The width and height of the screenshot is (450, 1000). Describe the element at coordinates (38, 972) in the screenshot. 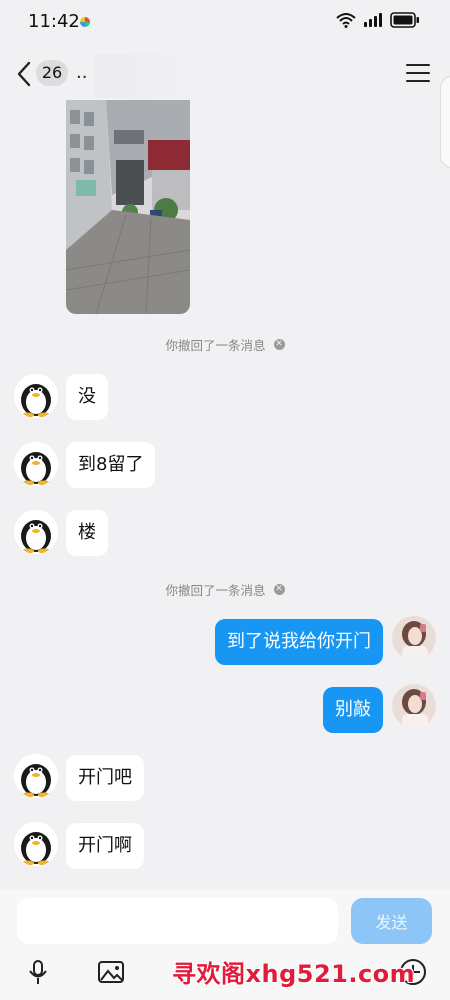

I see `microphone-icon` at that location.